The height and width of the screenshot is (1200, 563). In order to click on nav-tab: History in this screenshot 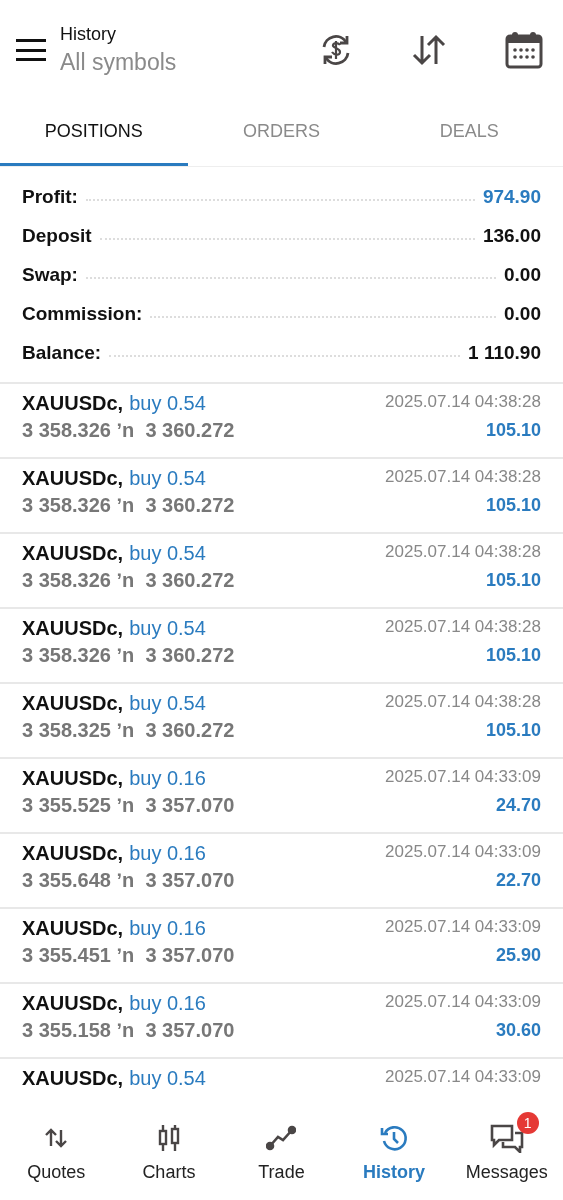, I will do `click(394, 1152)`.